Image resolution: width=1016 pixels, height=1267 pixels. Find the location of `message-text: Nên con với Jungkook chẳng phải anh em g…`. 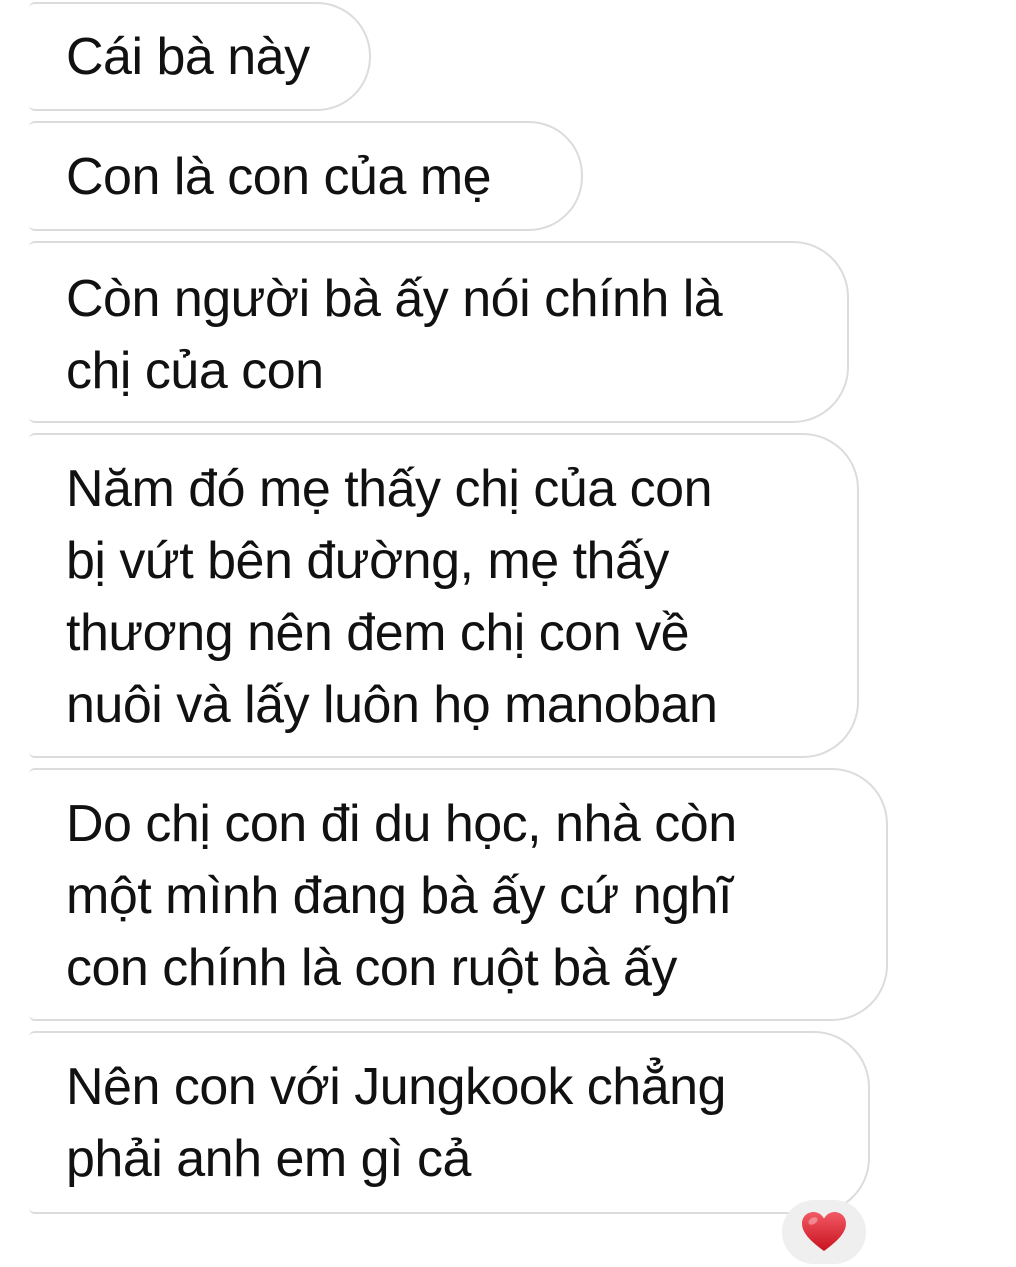

message-text: Nên con với Jungkook chẳng phải anh em g… is located at coordinates (396, 1123).